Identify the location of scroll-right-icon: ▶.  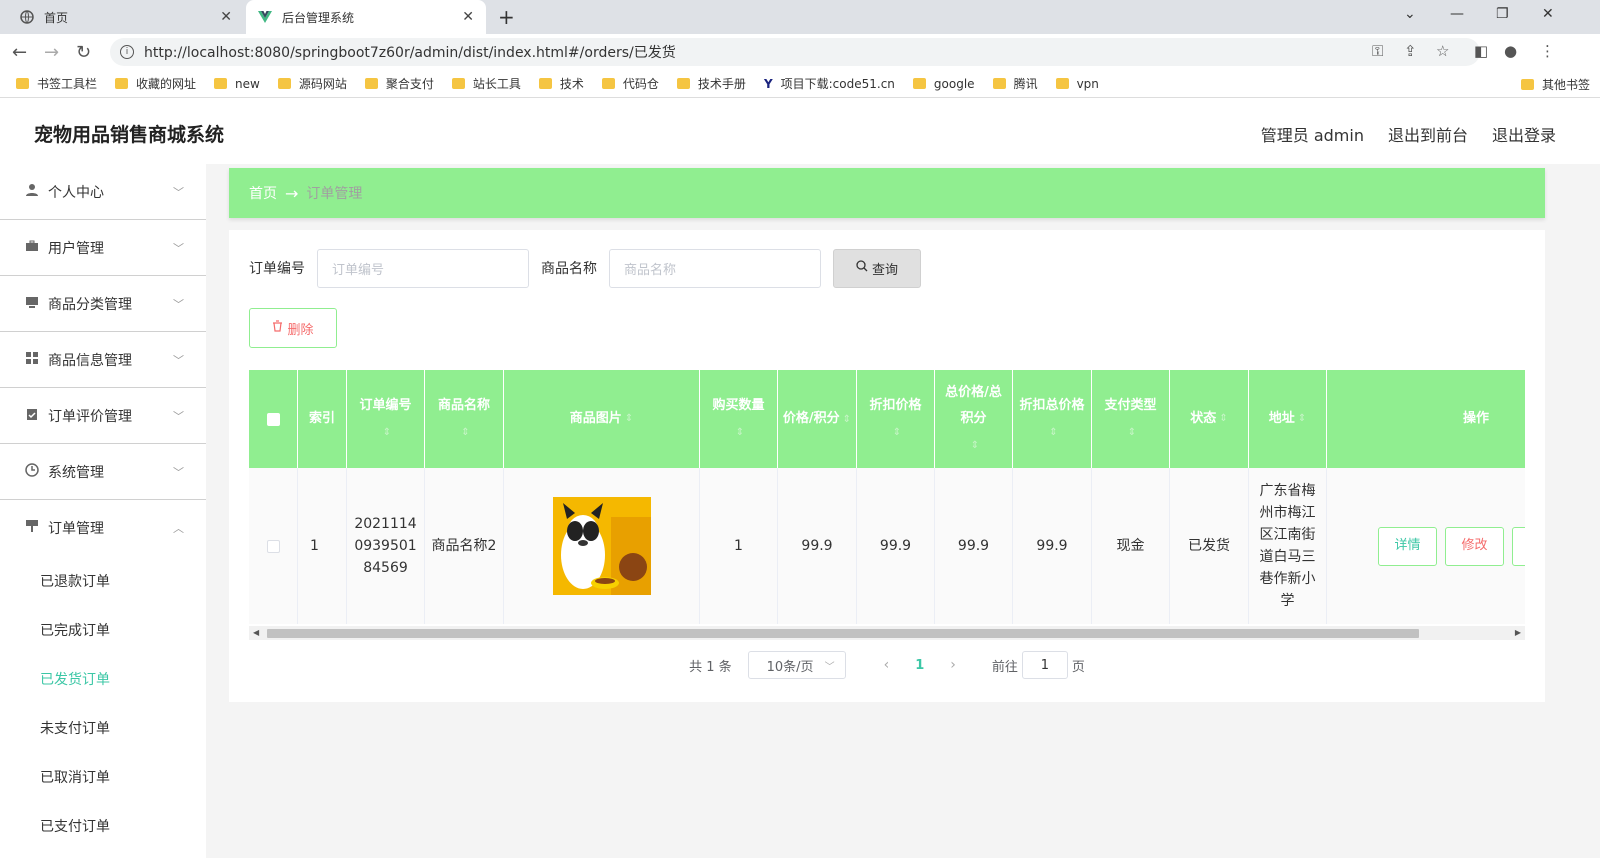
(1518, 633).